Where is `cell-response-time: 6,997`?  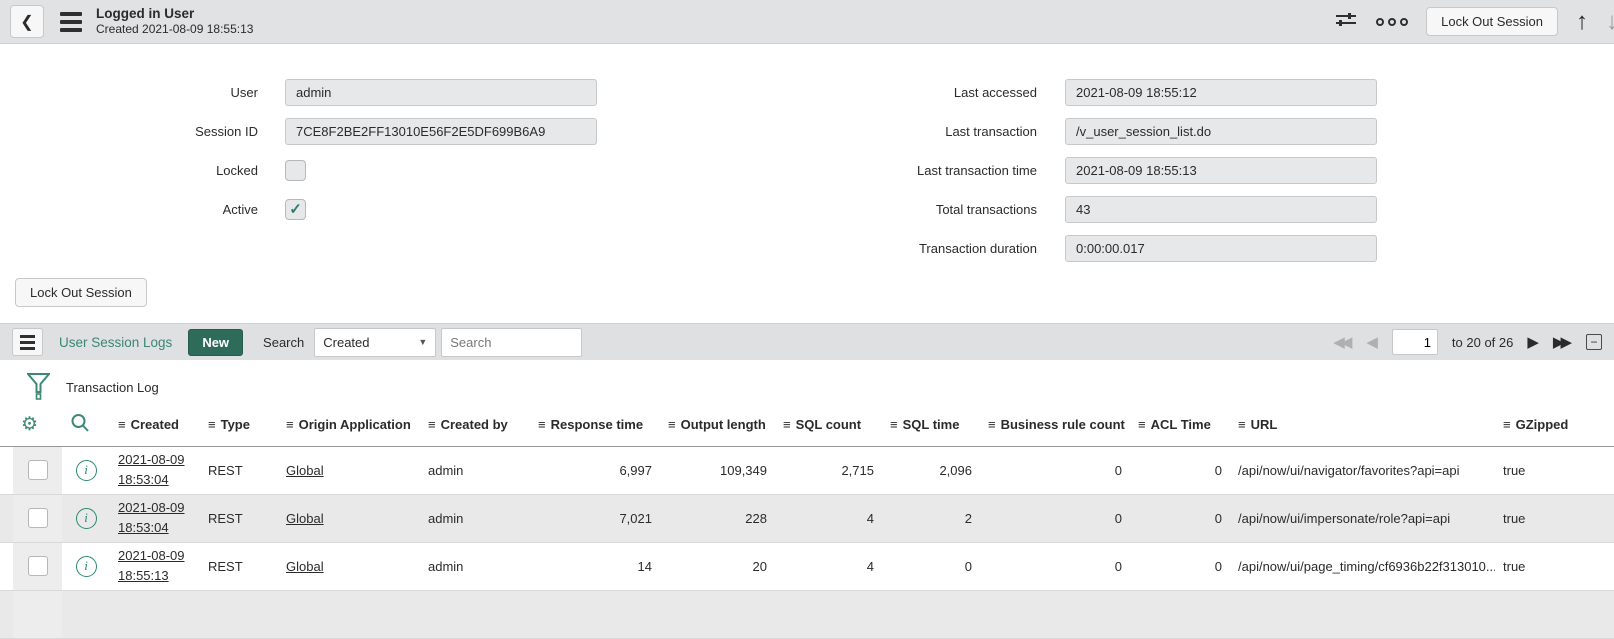 cell-response-time: 6,997 is located at coordinates (635, 470).